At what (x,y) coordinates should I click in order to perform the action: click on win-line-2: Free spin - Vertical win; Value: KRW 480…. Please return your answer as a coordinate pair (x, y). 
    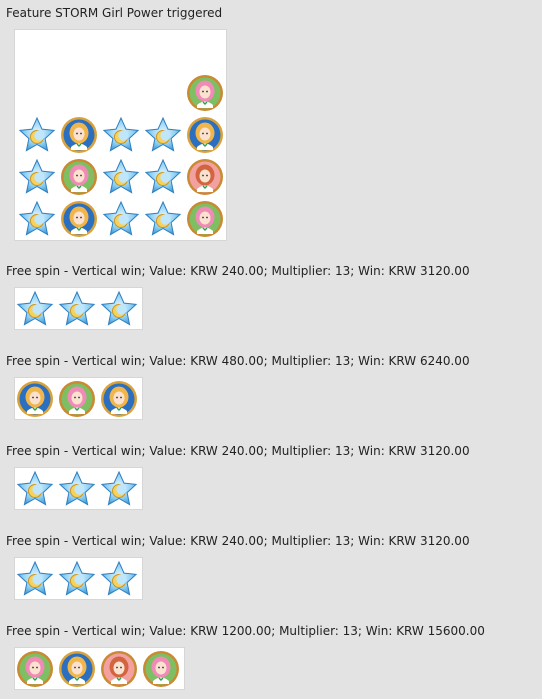
    Looking at the image, I should click on (238, 361).